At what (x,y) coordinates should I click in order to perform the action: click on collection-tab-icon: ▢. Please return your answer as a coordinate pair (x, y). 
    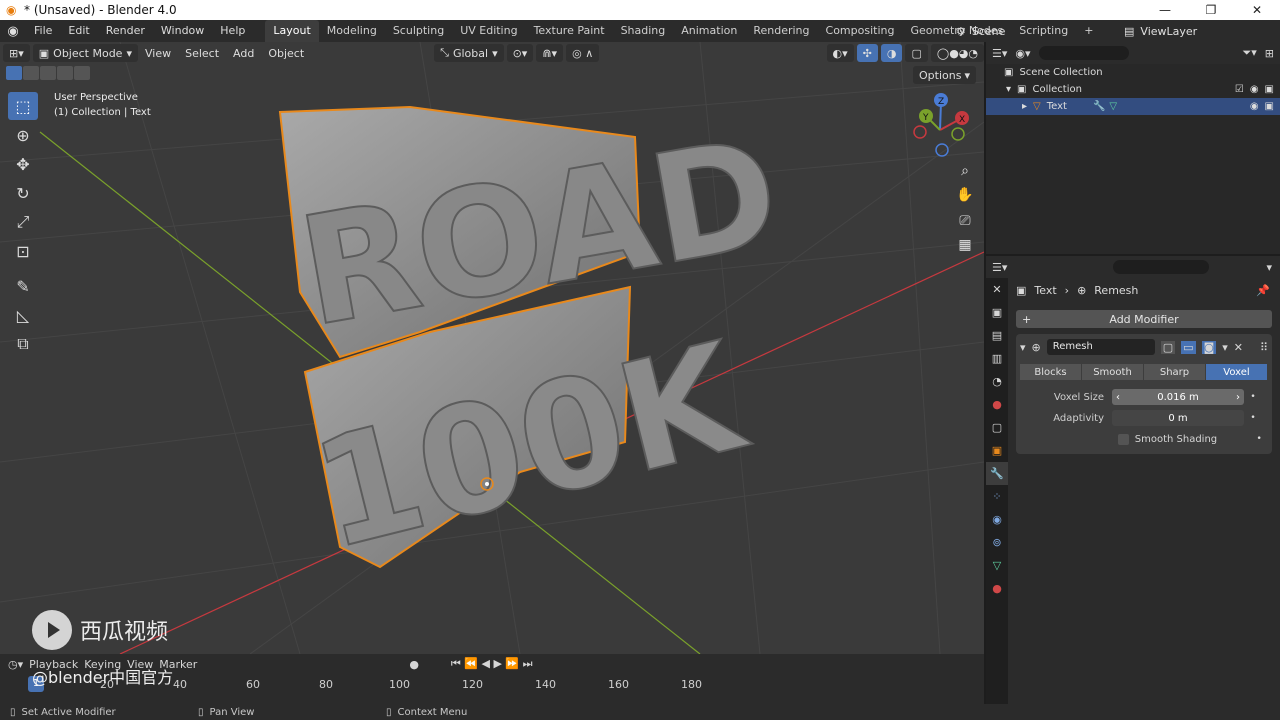
    Looking at the image, I should click on (997, 427).